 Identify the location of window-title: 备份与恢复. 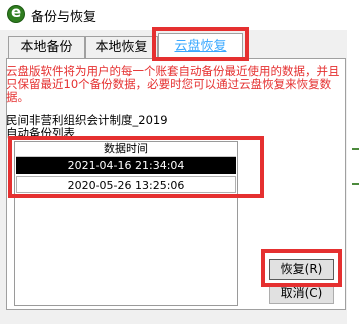
(64, 17).